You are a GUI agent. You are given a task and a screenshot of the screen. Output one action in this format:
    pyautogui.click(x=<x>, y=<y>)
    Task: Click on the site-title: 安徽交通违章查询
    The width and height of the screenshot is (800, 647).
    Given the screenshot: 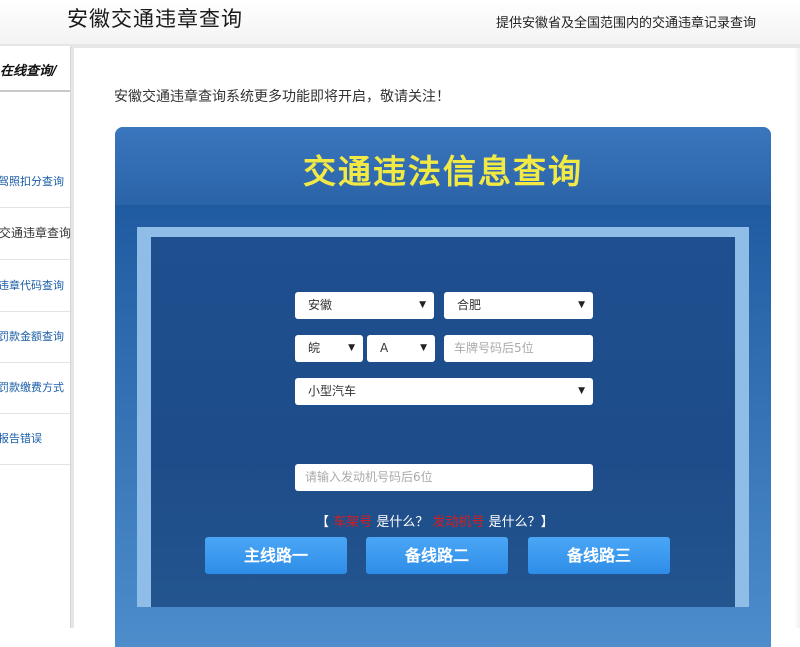 What is the action you would take?
    pyautogui.click(x=155, y=19)
    